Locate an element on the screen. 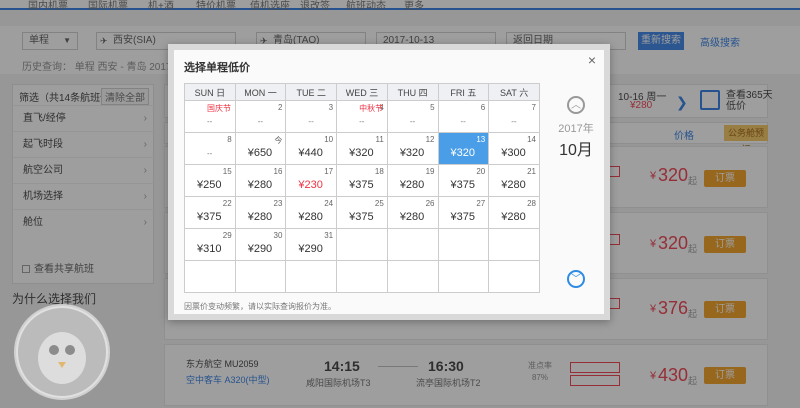 This screenshot has height=408, width=800. chevron-up-icon: ︿ is located at coordinates (576, 105).